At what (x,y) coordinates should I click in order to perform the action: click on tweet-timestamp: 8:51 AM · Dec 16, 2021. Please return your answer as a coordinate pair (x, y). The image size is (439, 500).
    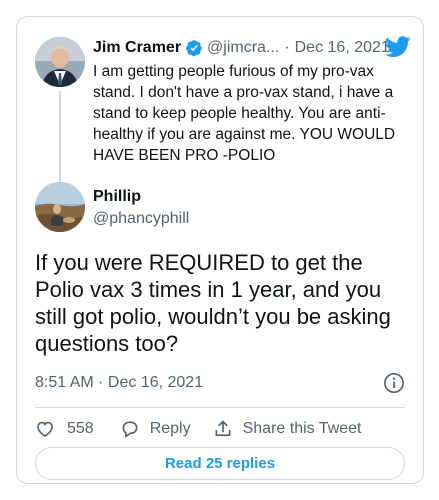
    Looking at the image, I should click on (119, 383).